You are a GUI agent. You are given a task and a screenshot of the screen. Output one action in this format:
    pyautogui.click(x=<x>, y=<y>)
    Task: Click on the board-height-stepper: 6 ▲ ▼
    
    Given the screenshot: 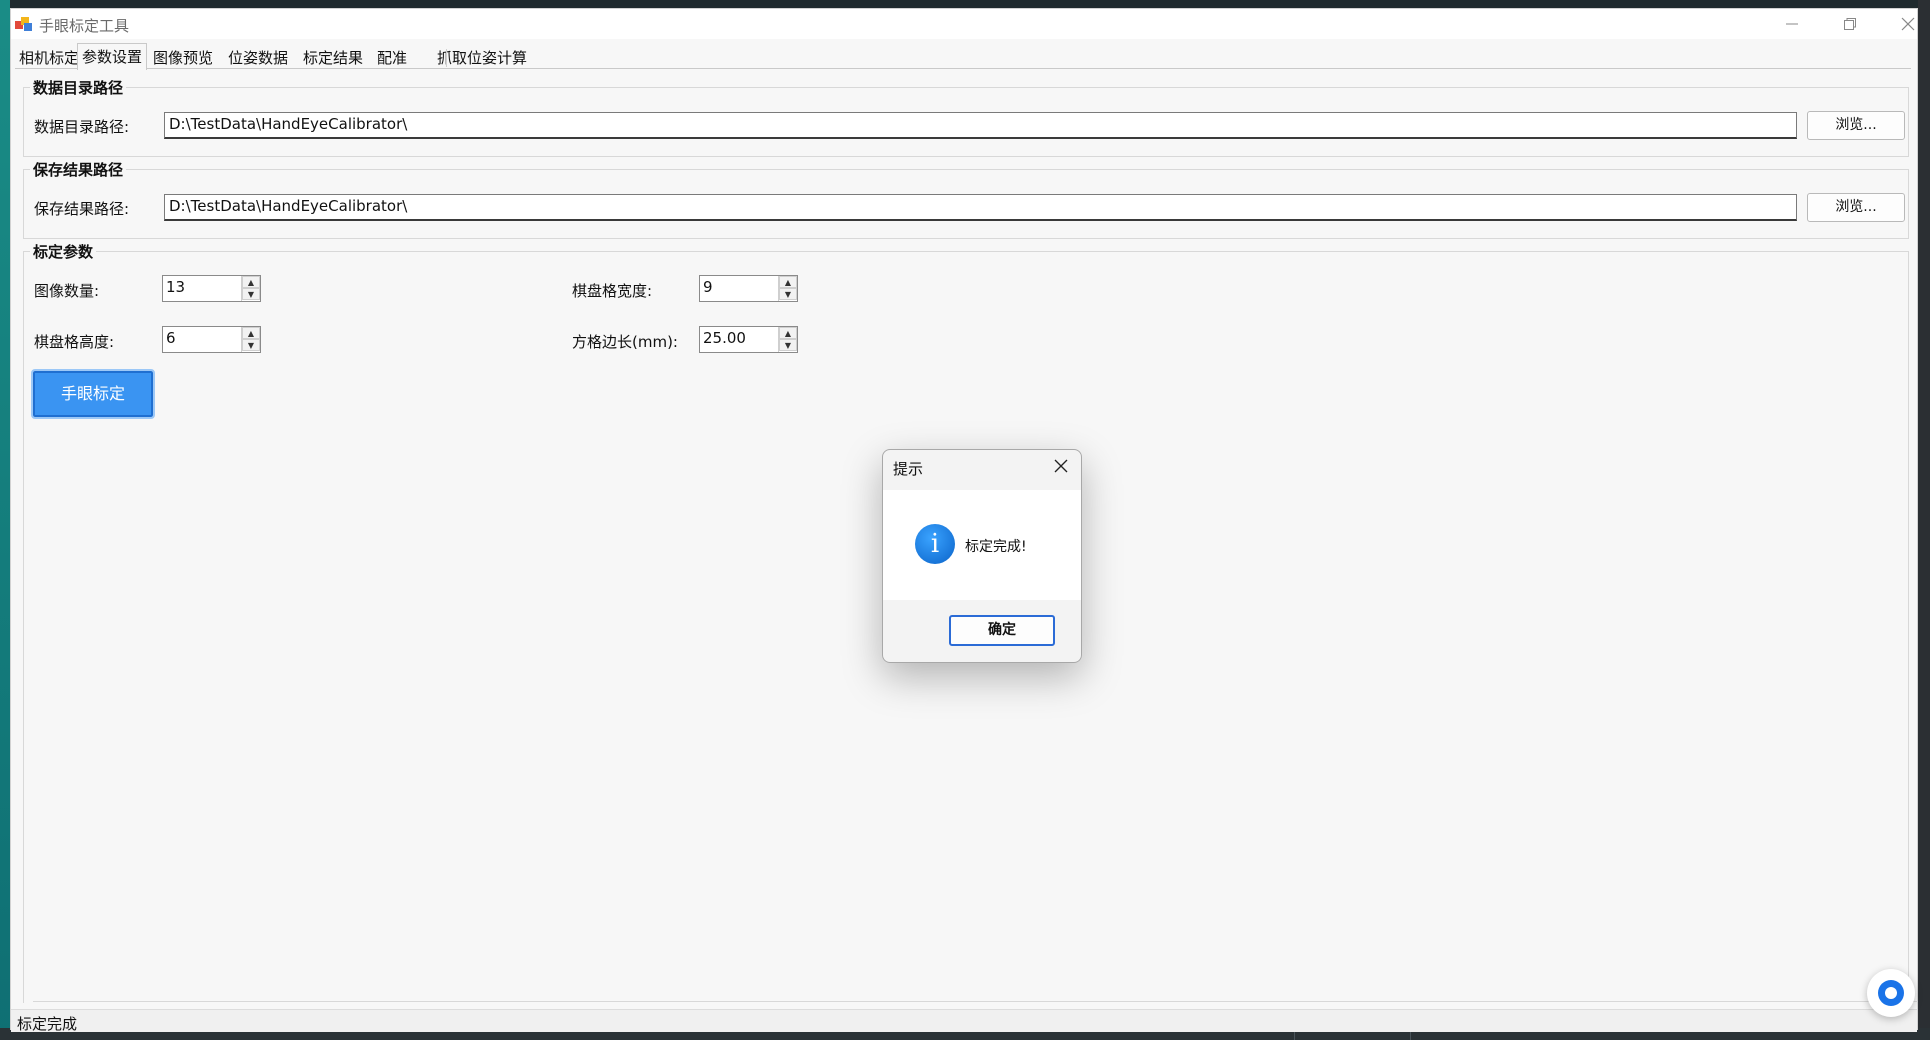 What is the action you would take?
    pyautogui.click(x=211, y=339)
    